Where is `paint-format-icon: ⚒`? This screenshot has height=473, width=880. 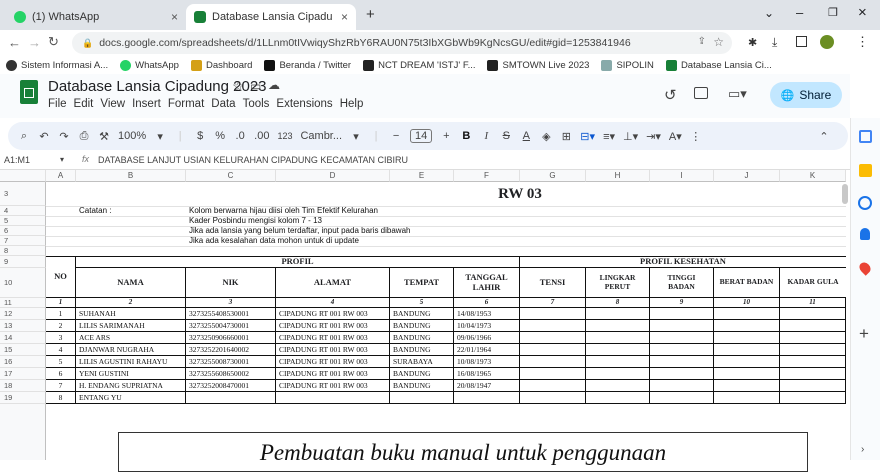
paint-format-icon: ⚒ is located at coordinates (104, 136).